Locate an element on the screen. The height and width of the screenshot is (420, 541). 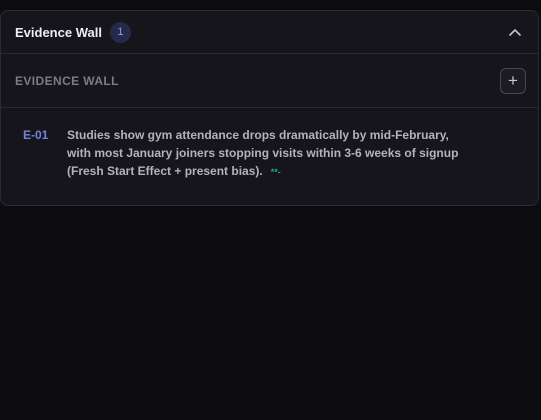
section-header: EVIDENCE WALL + is located at coordinates (269, 81).